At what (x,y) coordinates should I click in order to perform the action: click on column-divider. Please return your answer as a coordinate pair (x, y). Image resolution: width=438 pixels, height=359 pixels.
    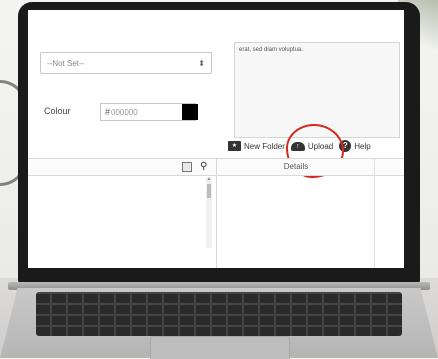
    Looking at the image, I should click on (374, 213).